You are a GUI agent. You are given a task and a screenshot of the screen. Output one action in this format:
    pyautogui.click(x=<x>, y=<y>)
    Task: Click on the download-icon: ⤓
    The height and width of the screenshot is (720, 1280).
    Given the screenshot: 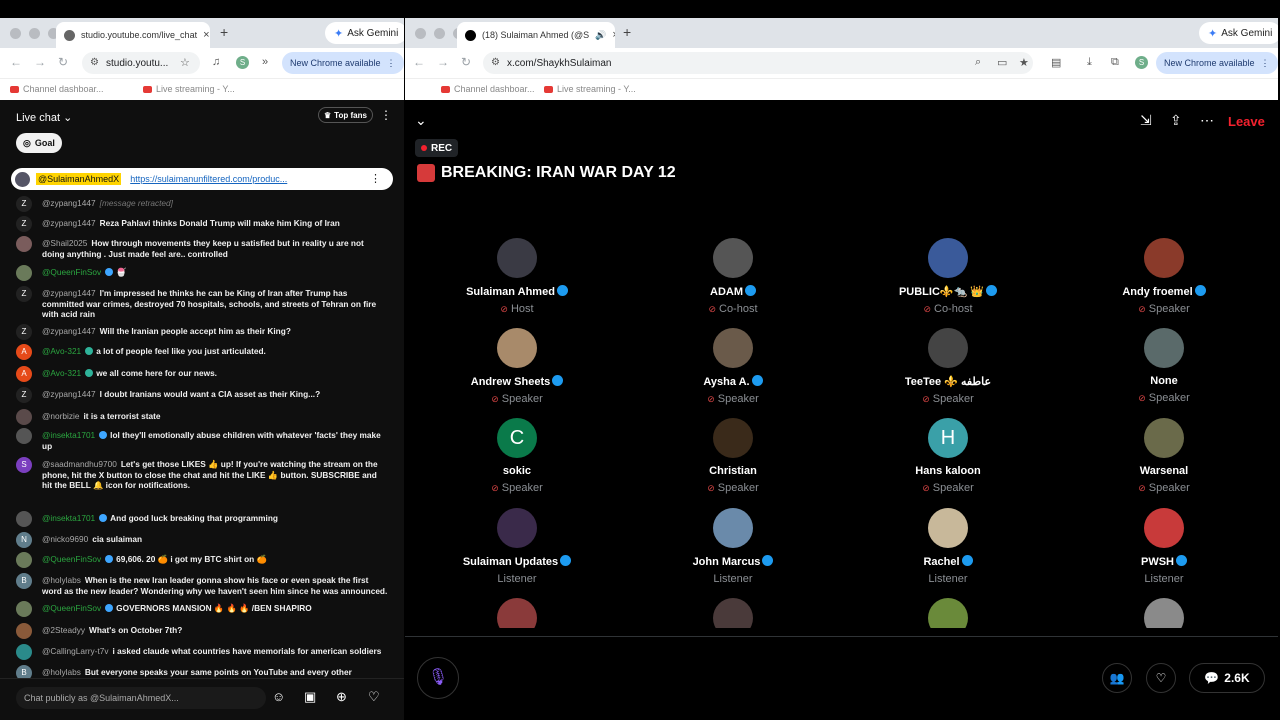 What is the action you would take?
    pyautogui.click(x=1089, y=62)
    